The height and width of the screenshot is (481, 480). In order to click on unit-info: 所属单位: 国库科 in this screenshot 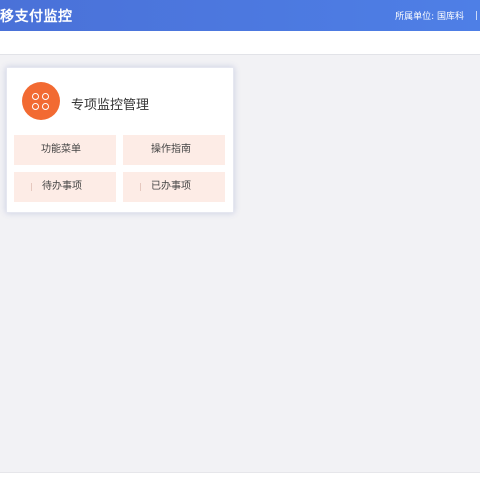, I will do `click(429, 15)`.